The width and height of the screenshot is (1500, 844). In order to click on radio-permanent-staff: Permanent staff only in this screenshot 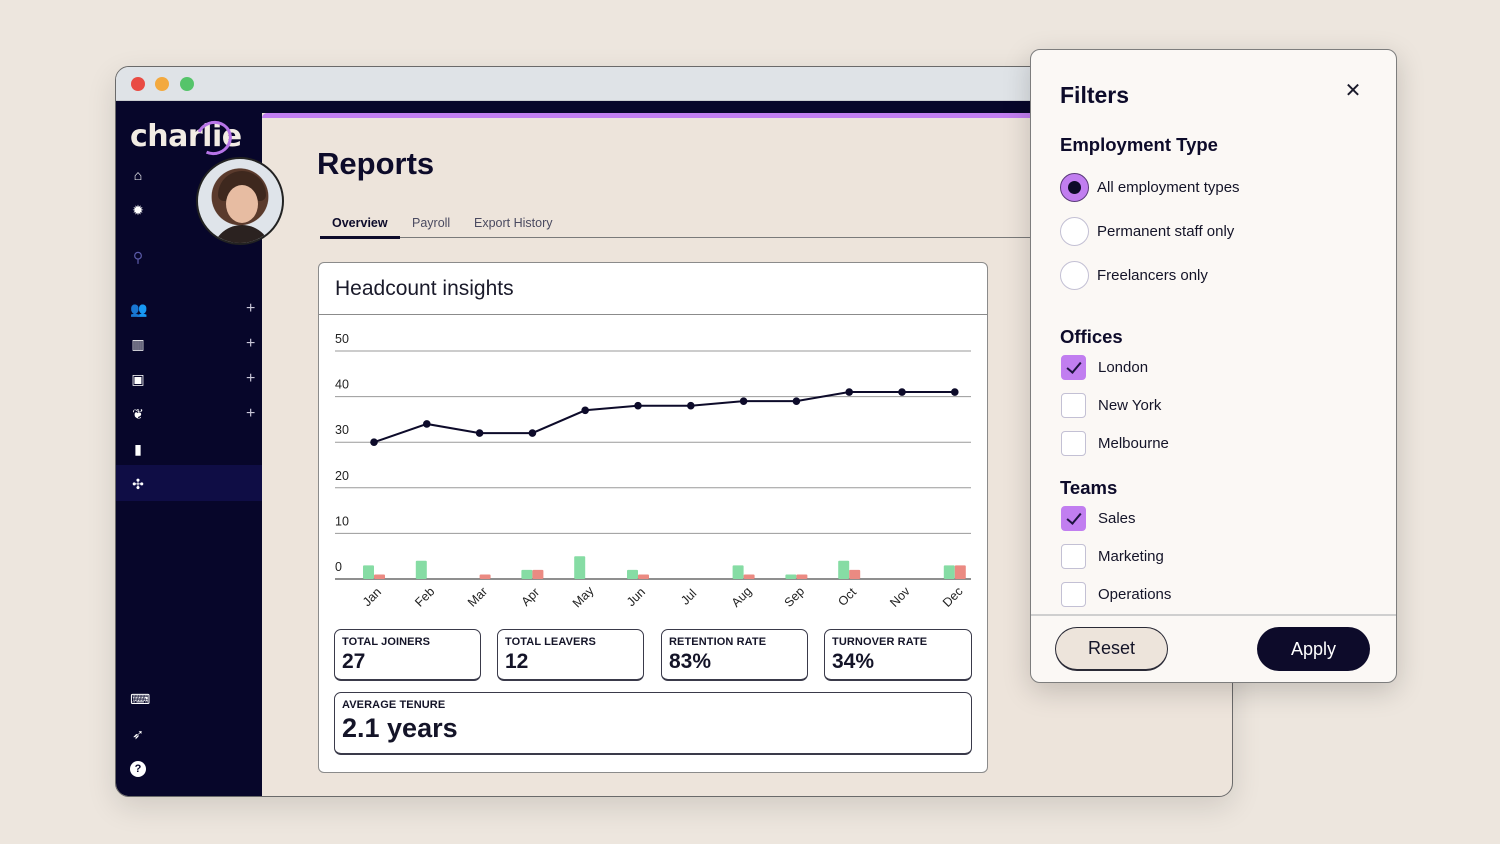, I will do `click(1147, 231)`.